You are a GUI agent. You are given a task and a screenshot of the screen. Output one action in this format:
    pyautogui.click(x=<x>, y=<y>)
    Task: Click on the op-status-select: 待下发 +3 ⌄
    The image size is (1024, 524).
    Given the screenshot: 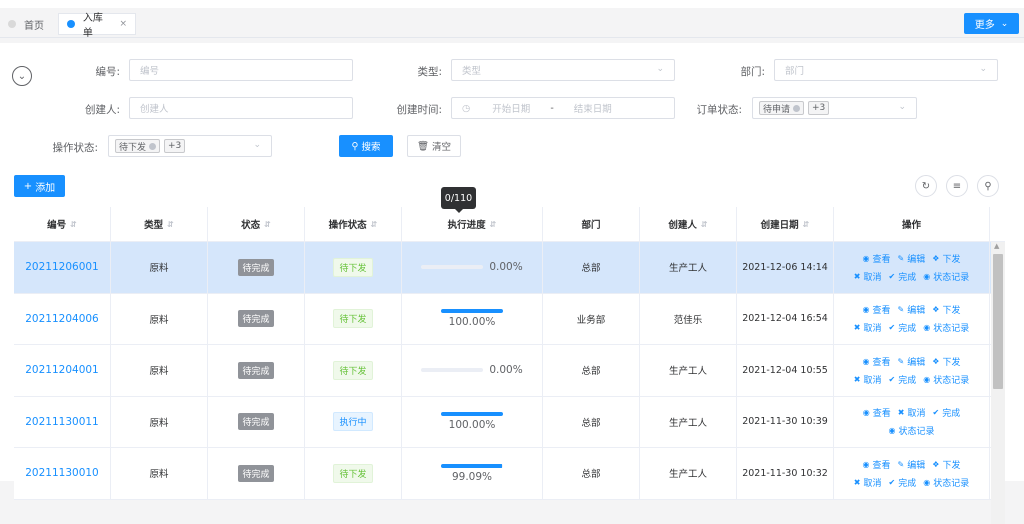 What is the action you would take?
    pyautogui.click(x=190, y=146)
    